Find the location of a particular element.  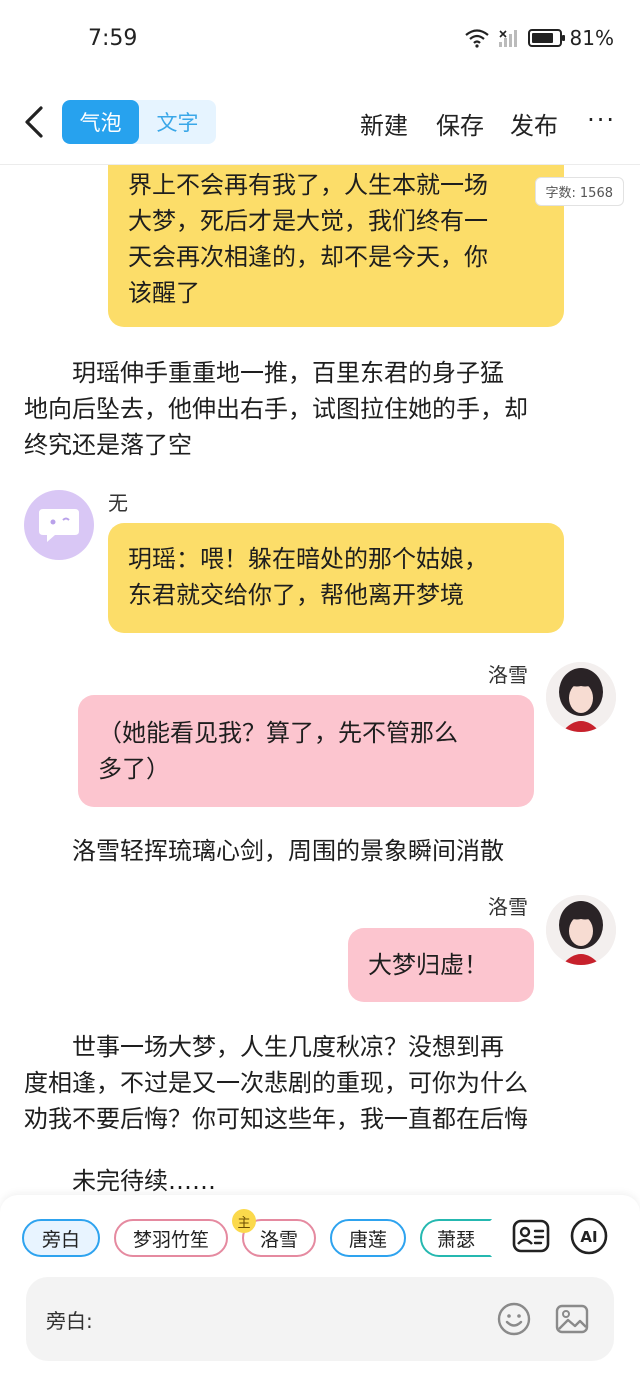

signal-off-icon is located at coordinates (507, 38).